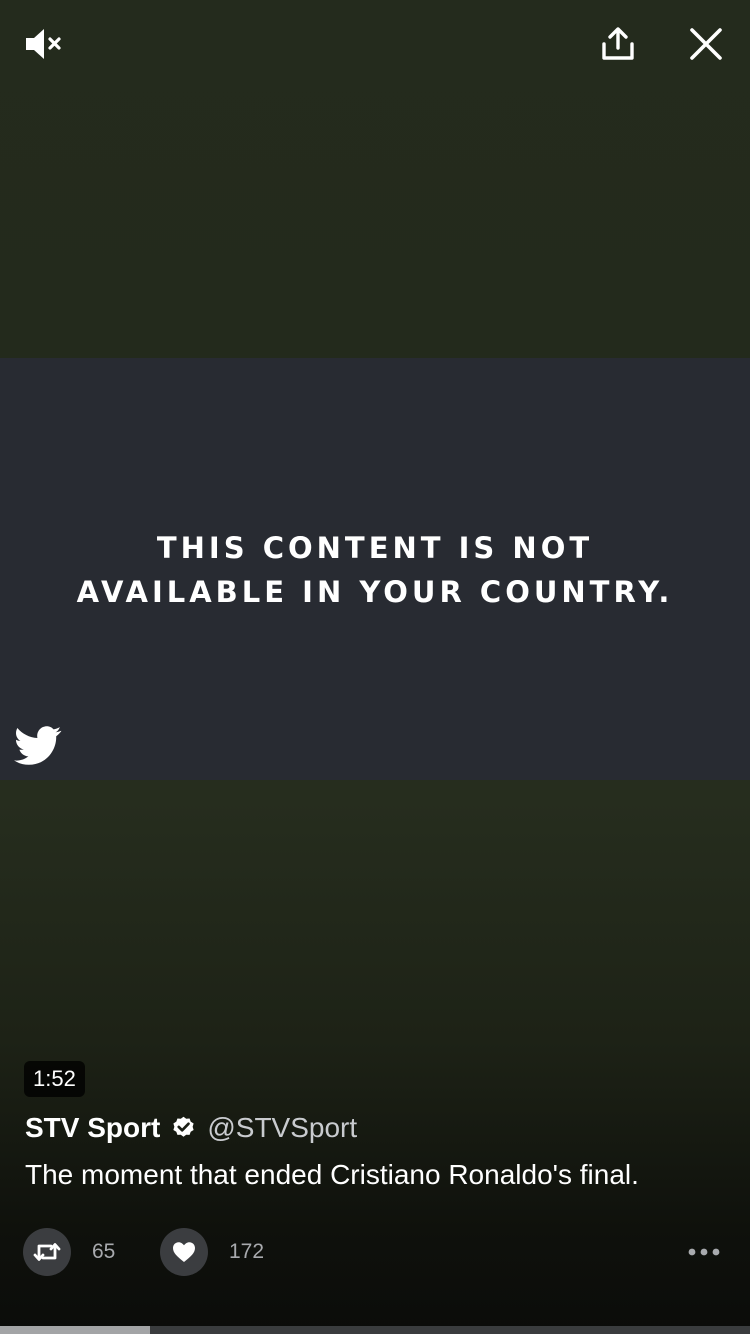 The image size is (750, 1334). What do you see at coordinates (54, 1079) in the screenshot?
I see `duration-badge: 1:52` at bounding box center [54, 1079].